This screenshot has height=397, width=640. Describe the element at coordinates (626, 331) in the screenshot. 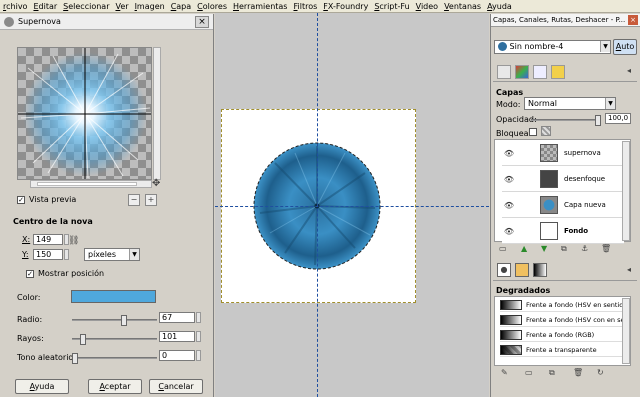

I see `gradients-scrollbar` at that location.